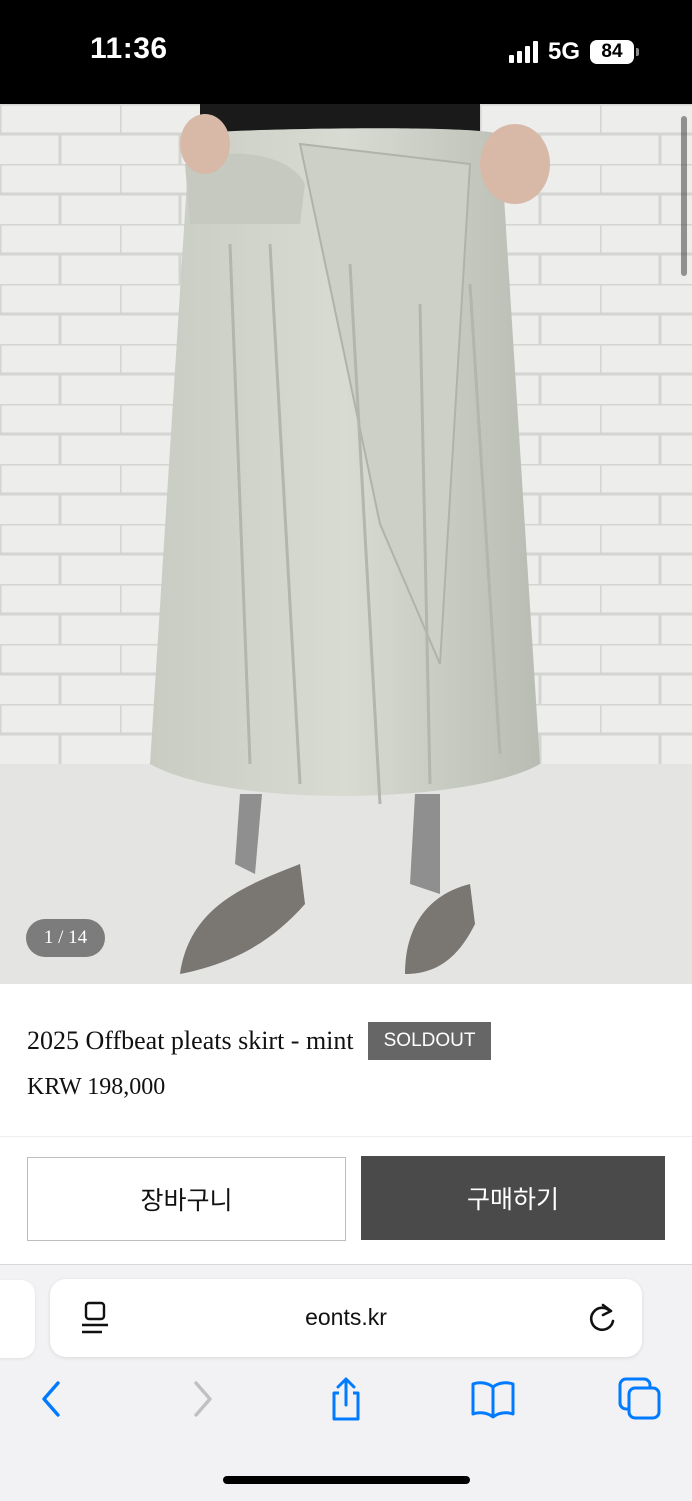 Image resolution: width=692 pixels, height=1501 pixels. I want to click on forward-icon, so click(202, 1399).